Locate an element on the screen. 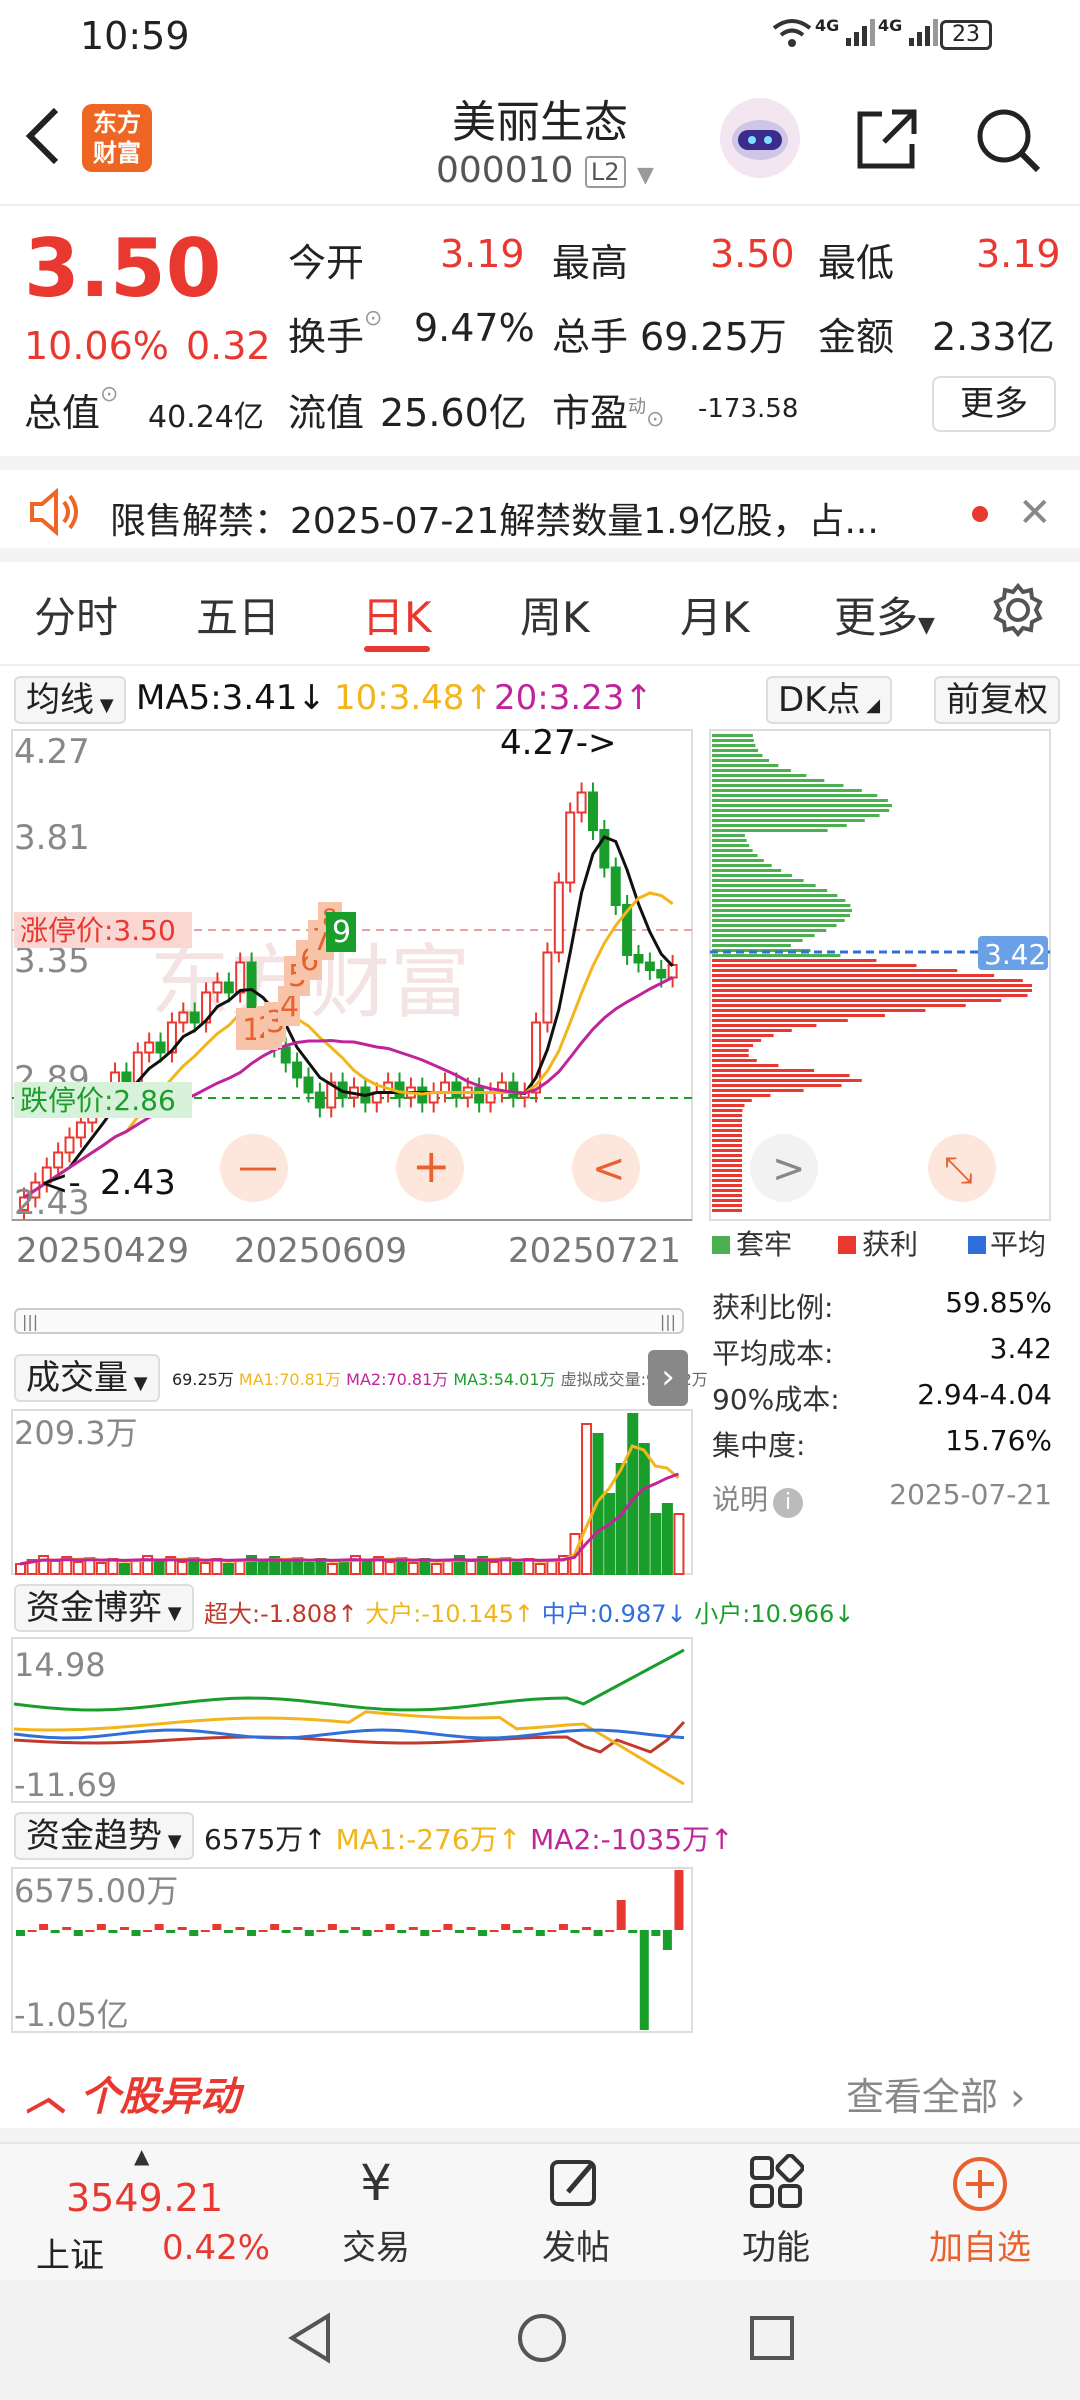  home-circle-icon is located at coordinates (542, 2340).